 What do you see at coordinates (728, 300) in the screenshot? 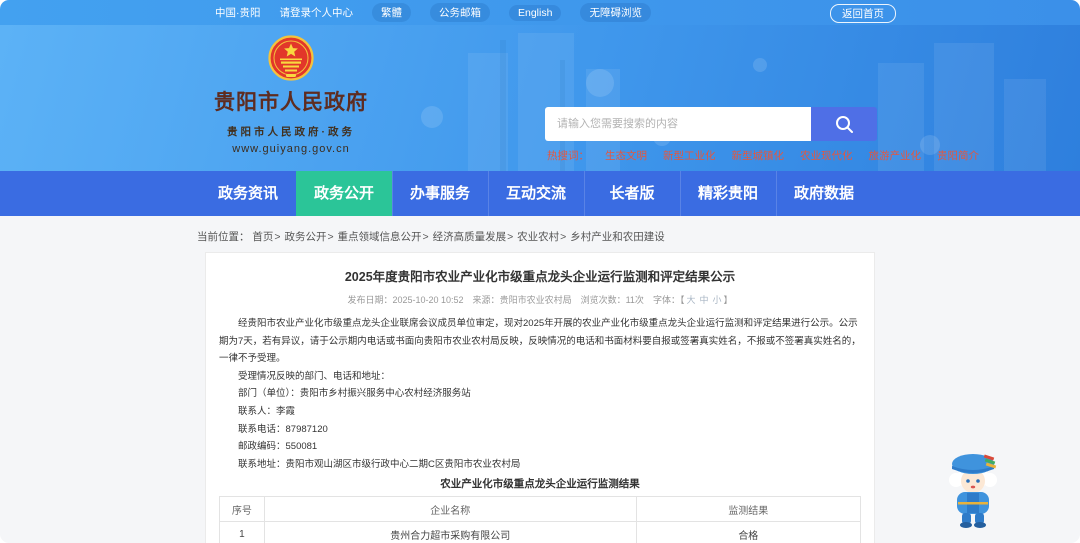
I see `bracket-close: 】` at bounding box center [728, 300].